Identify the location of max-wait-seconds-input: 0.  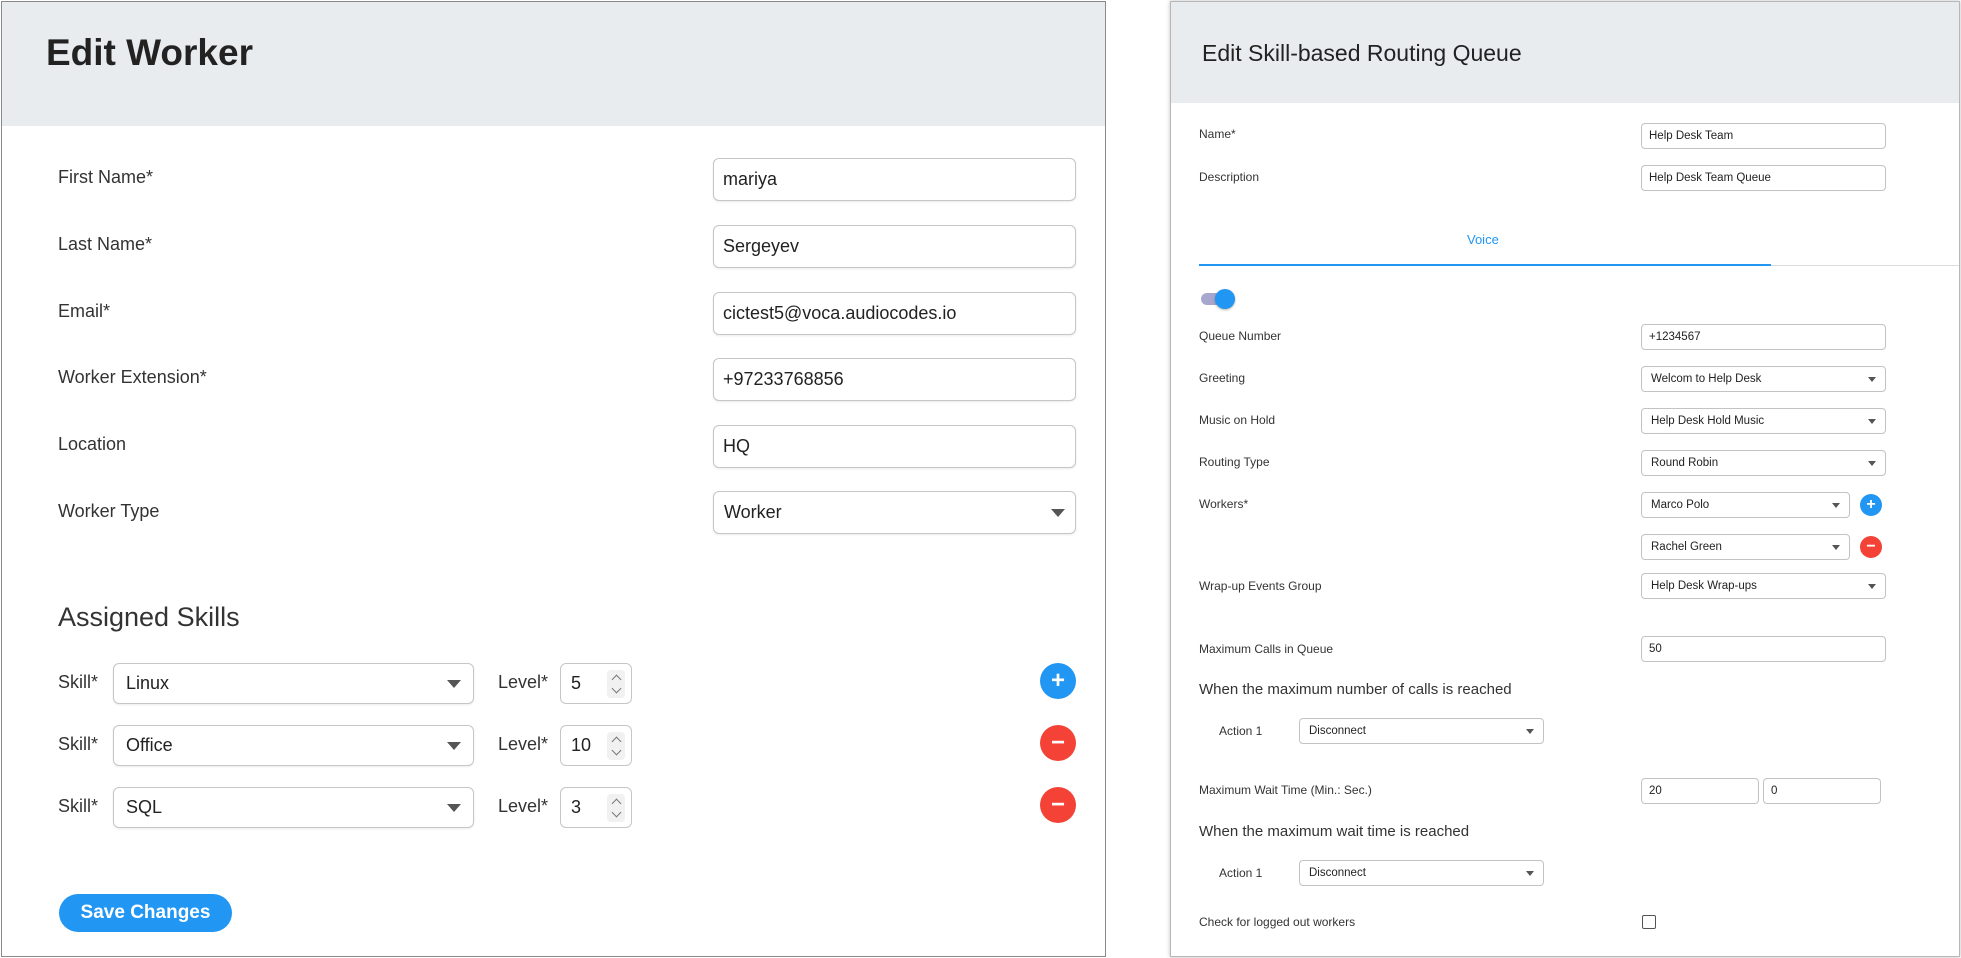
(1822, 791).